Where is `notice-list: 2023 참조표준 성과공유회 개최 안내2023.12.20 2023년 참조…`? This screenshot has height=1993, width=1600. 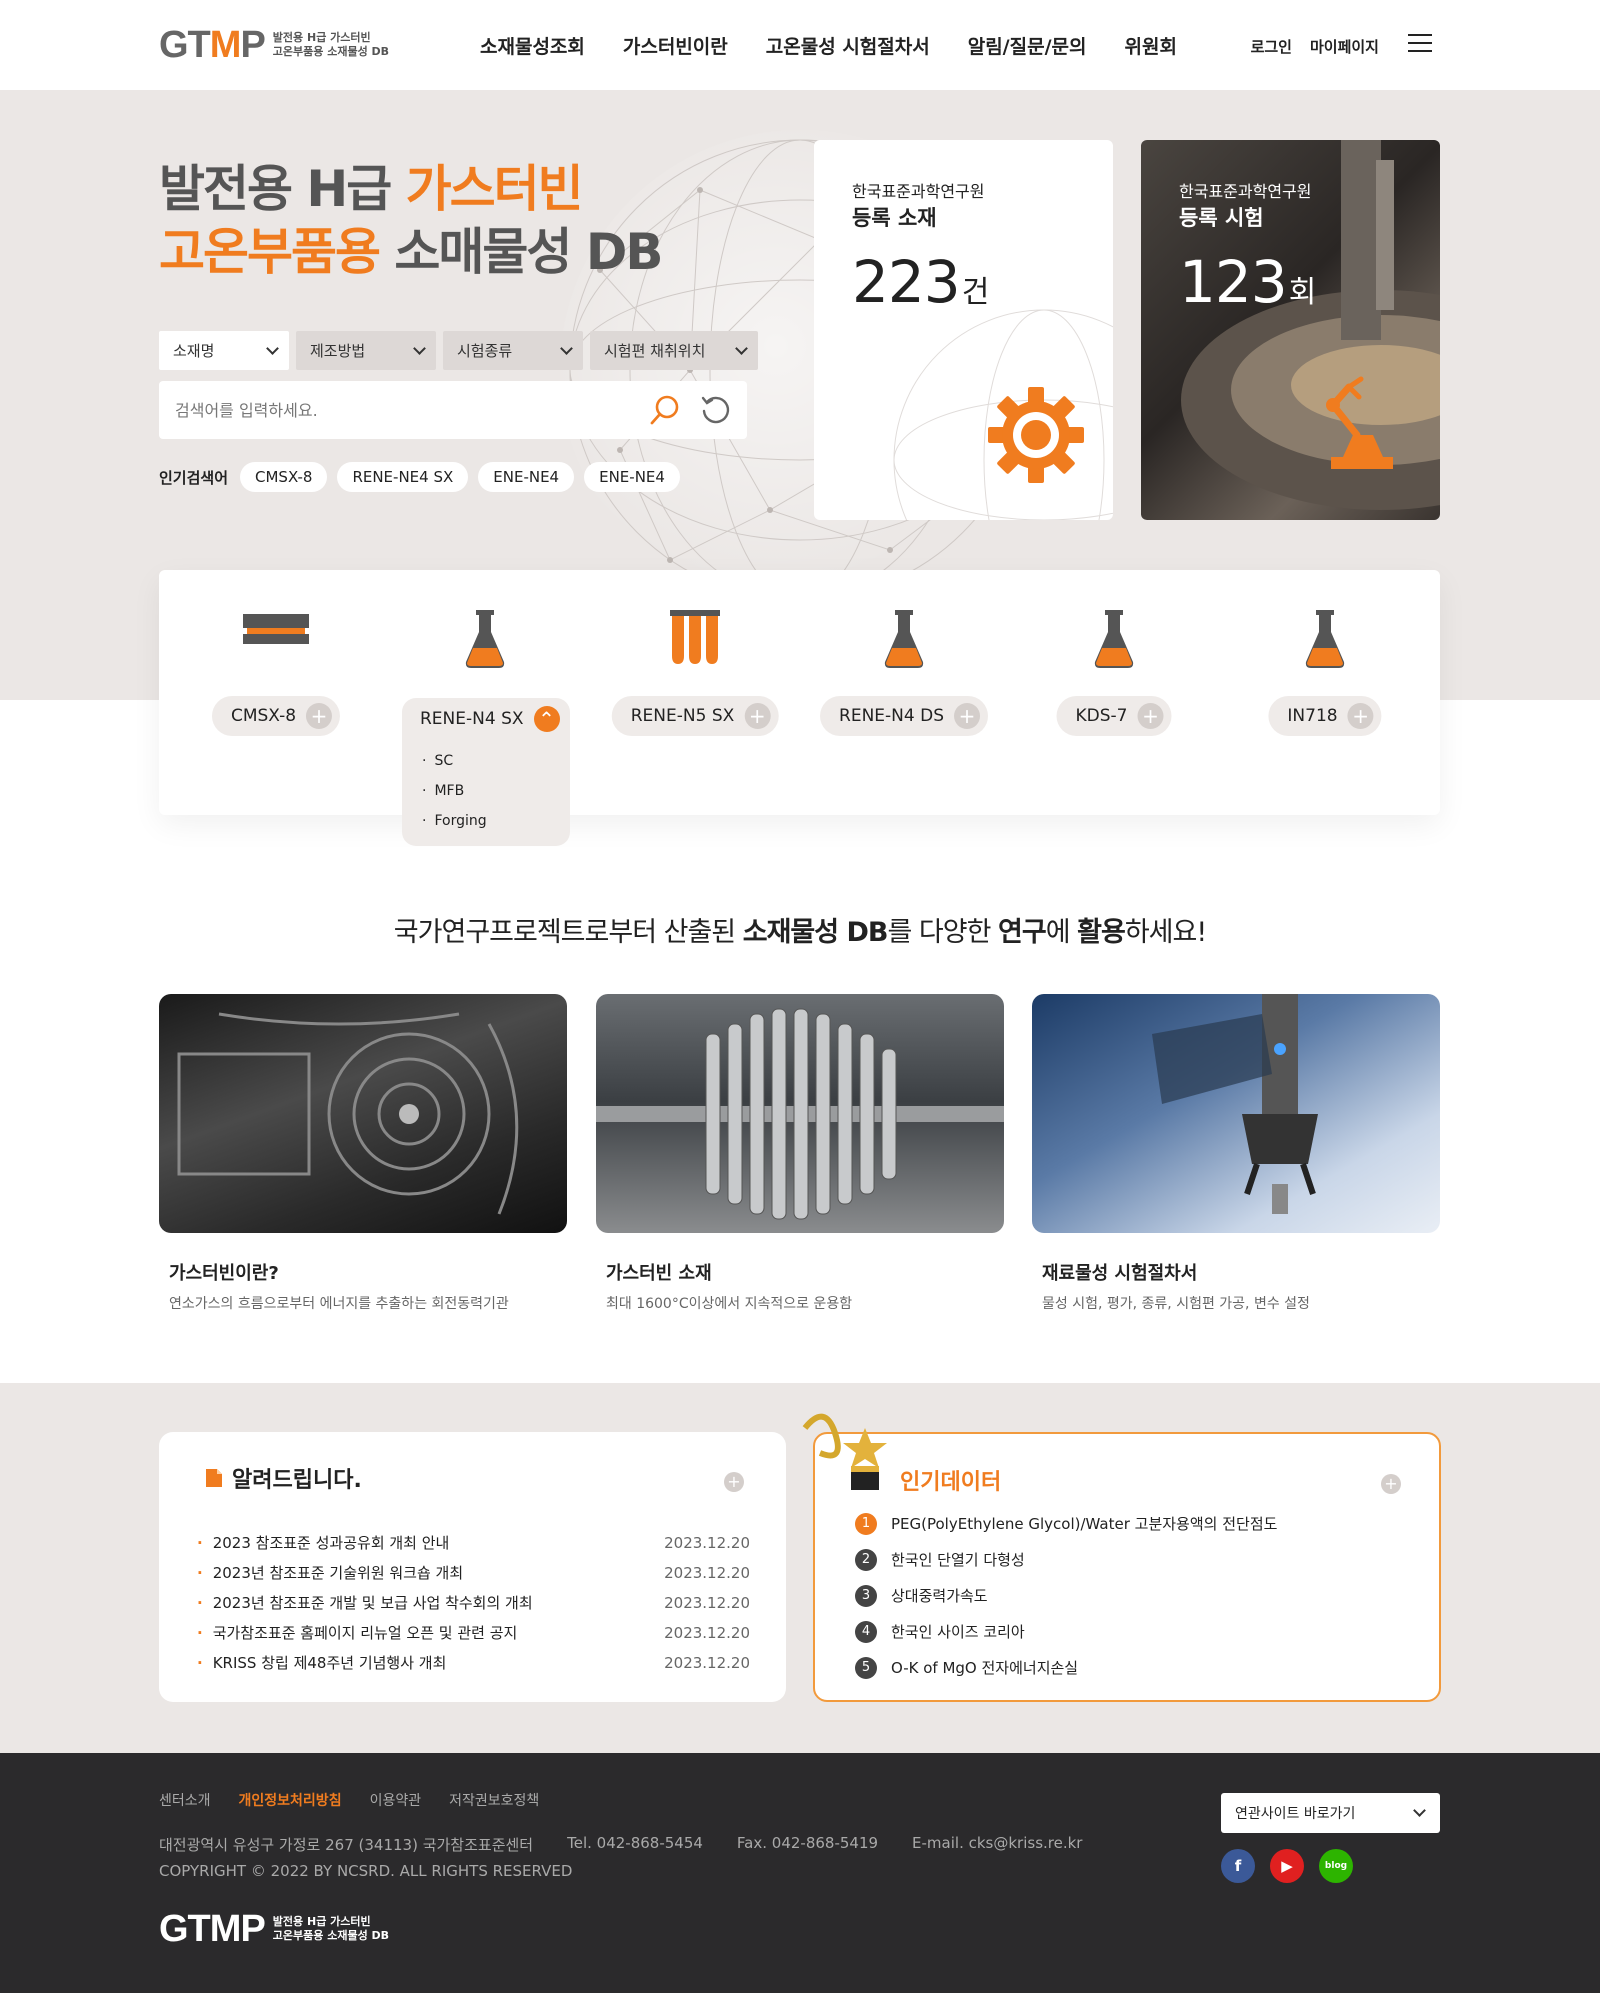
notice-list: 2023 참조표준 성과공유회 개최 안내2023.12.20 2023년 참조… is located at coordinates (473, 1603).